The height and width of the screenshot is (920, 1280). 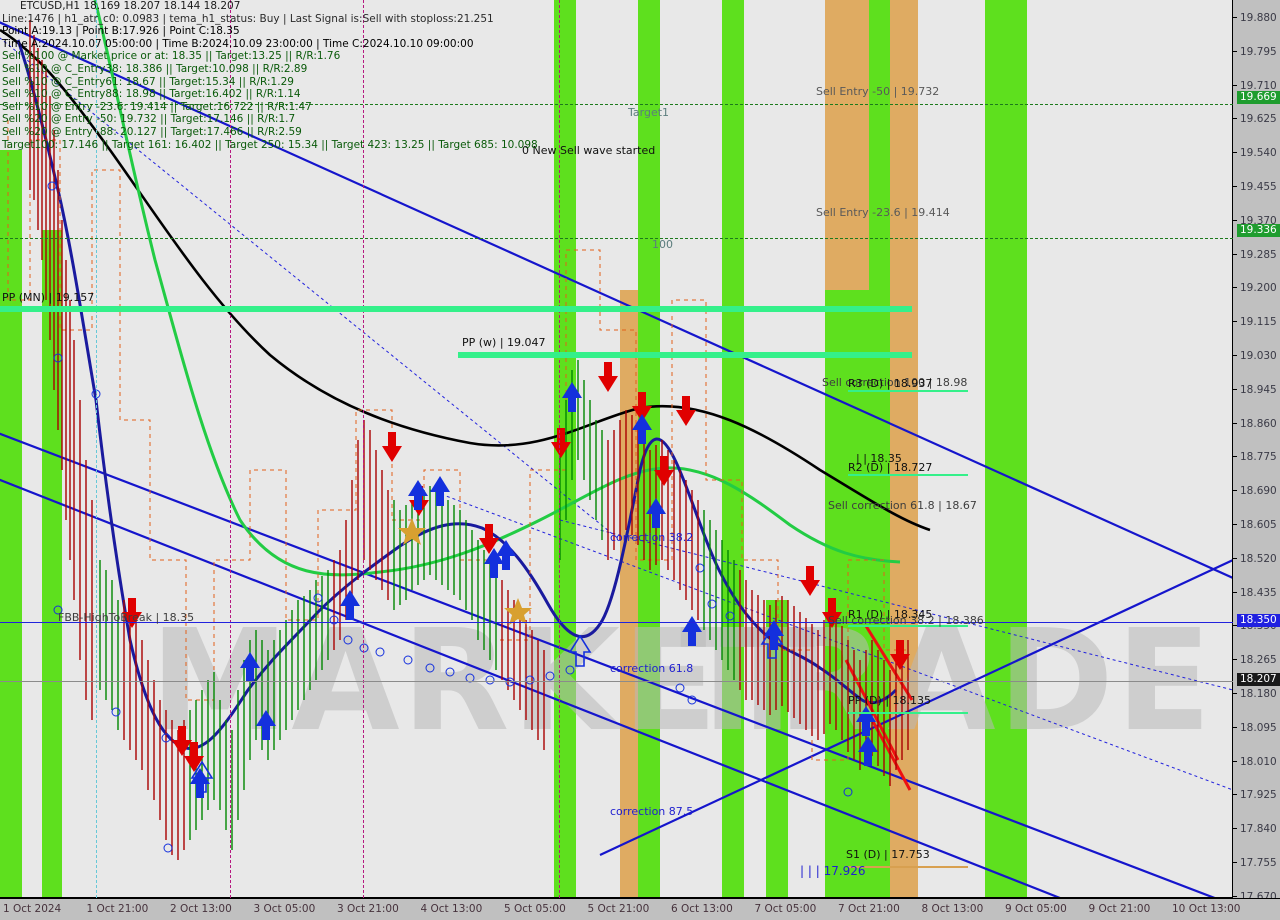 I want to click on annotation-100: 100, so click(x=662, y=244).